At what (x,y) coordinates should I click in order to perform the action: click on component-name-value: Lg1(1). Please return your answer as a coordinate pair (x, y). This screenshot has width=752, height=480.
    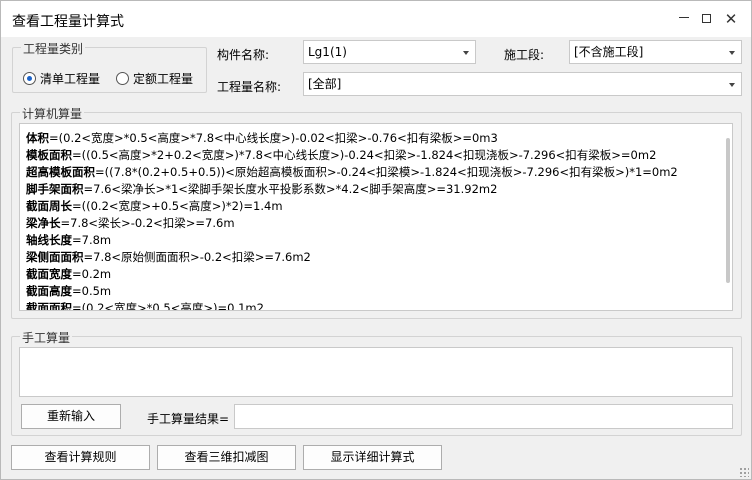
    Looking at the image, I should click on (327, 52).